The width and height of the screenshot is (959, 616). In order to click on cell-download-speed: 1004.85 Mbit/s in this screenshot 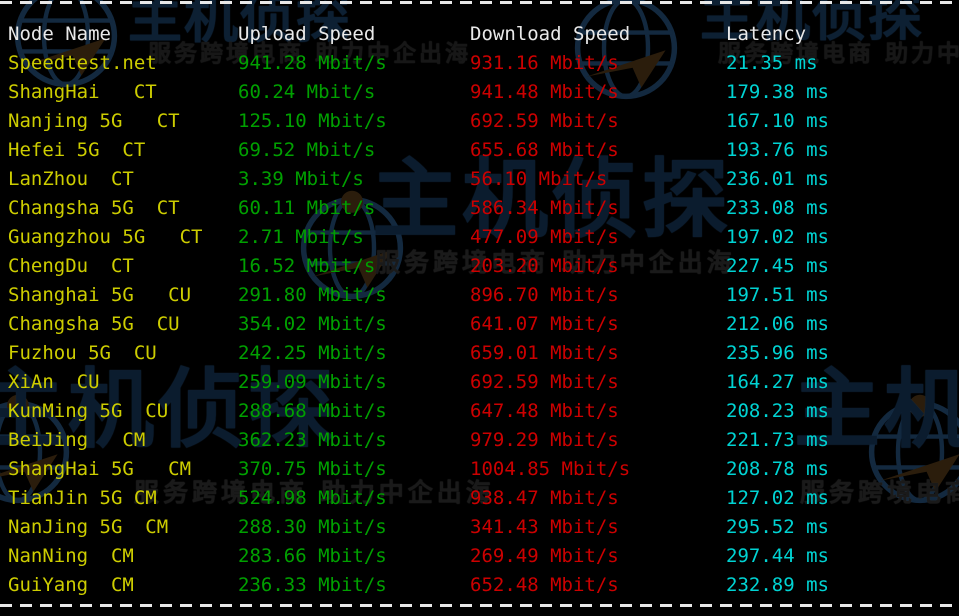, I will do `click(550, 469)`.